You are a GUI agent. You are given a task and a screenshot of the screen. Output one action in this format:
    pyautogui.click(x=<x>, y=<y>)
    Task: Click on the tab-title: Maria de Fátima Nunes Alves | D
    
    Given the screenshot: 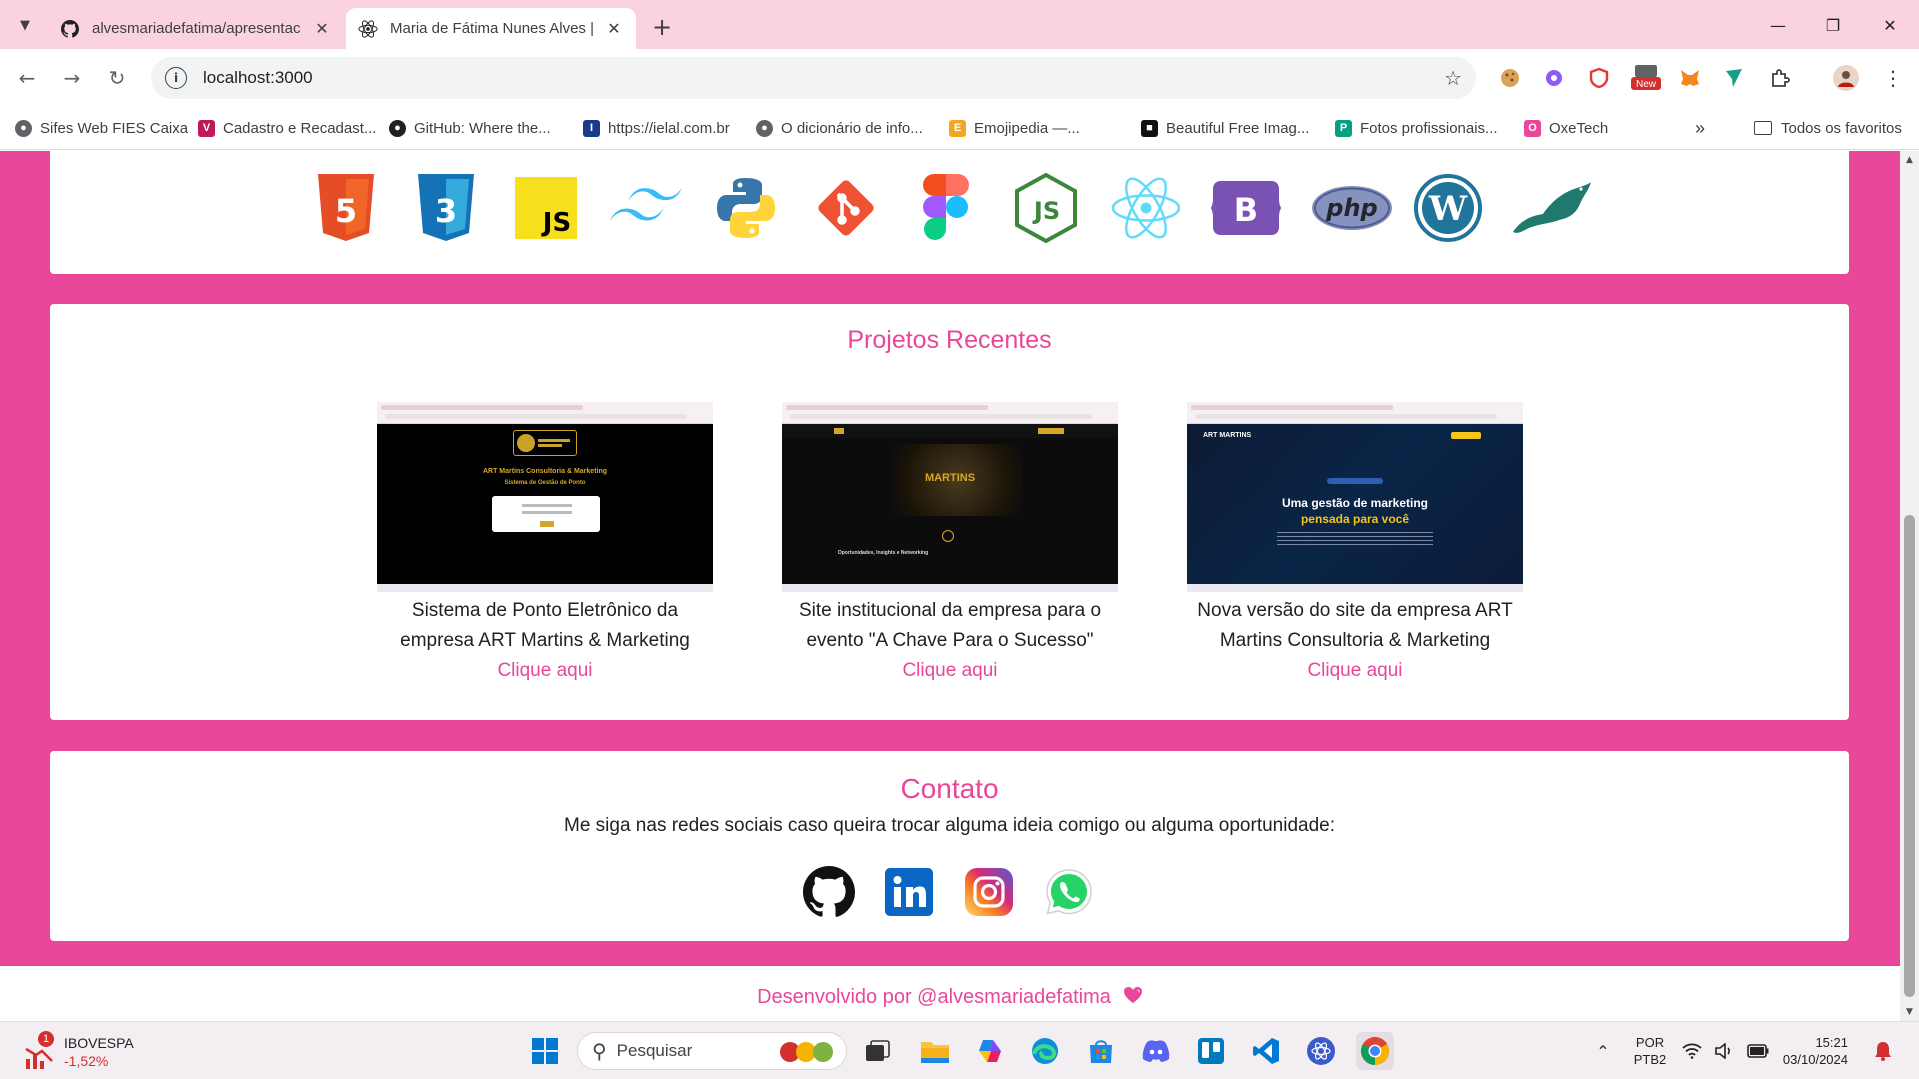 What is the action you would take?
    pyautogui.click(x=494, y=28)
    